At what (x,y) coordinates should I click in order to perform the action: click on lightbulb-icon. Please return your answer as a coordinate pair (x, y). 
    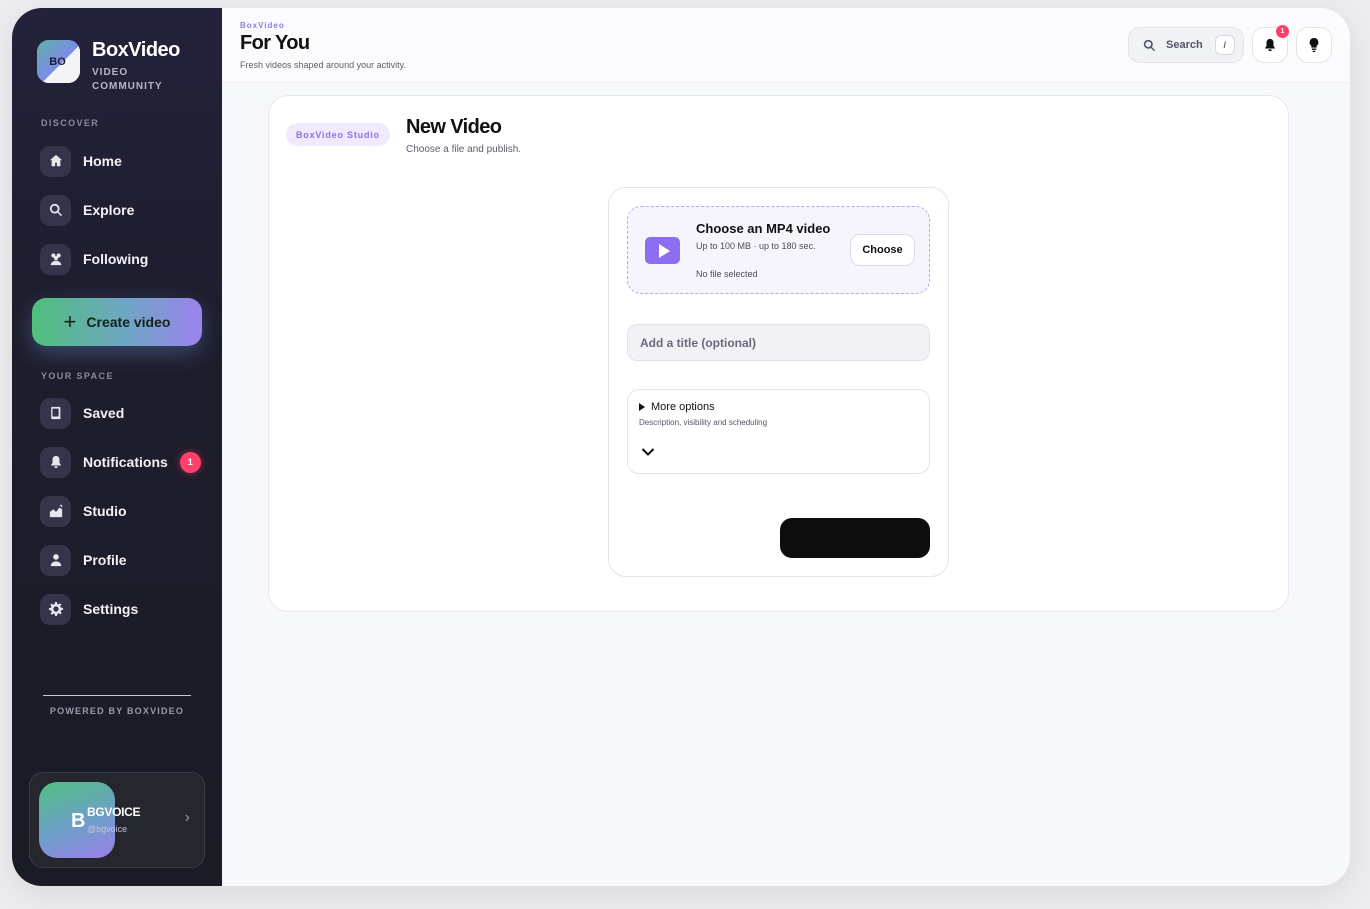
    Looking at the image, I should click on (1314, 45).